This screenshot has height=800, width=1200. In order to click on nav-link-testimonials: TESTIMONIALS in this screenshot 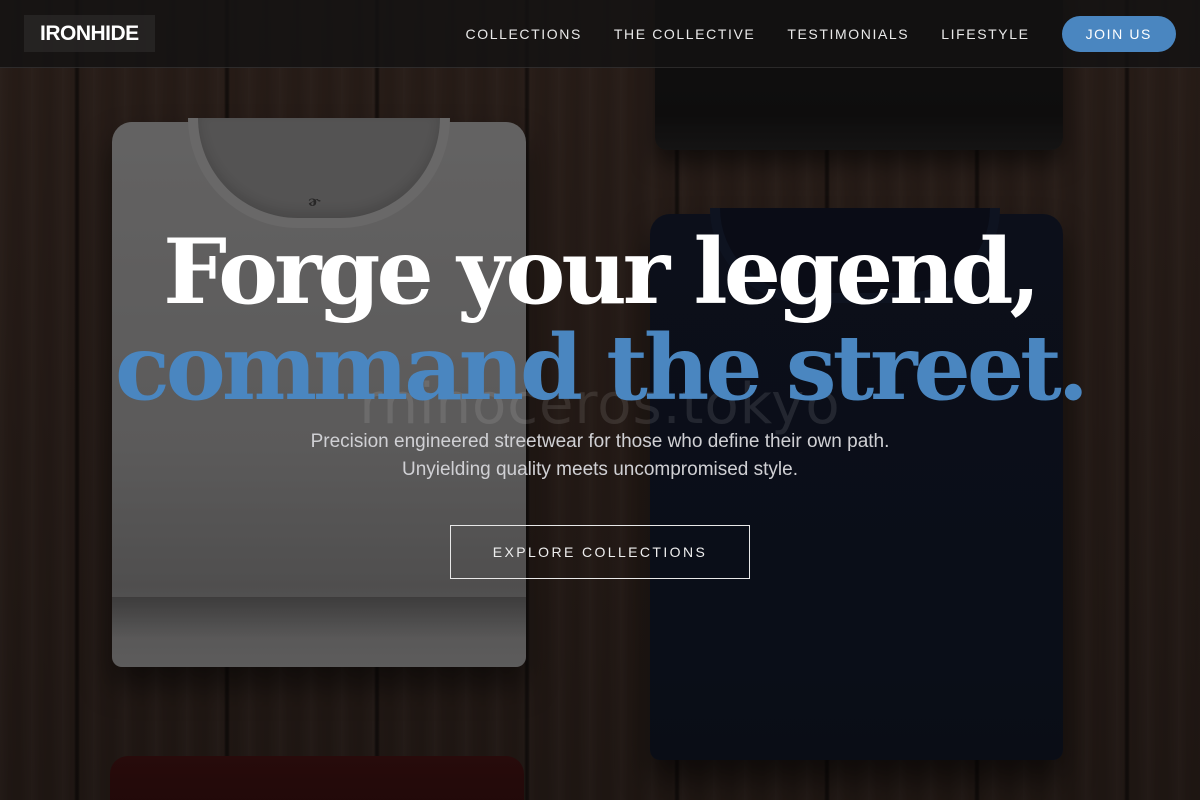, I will do `click(848, 34)`.